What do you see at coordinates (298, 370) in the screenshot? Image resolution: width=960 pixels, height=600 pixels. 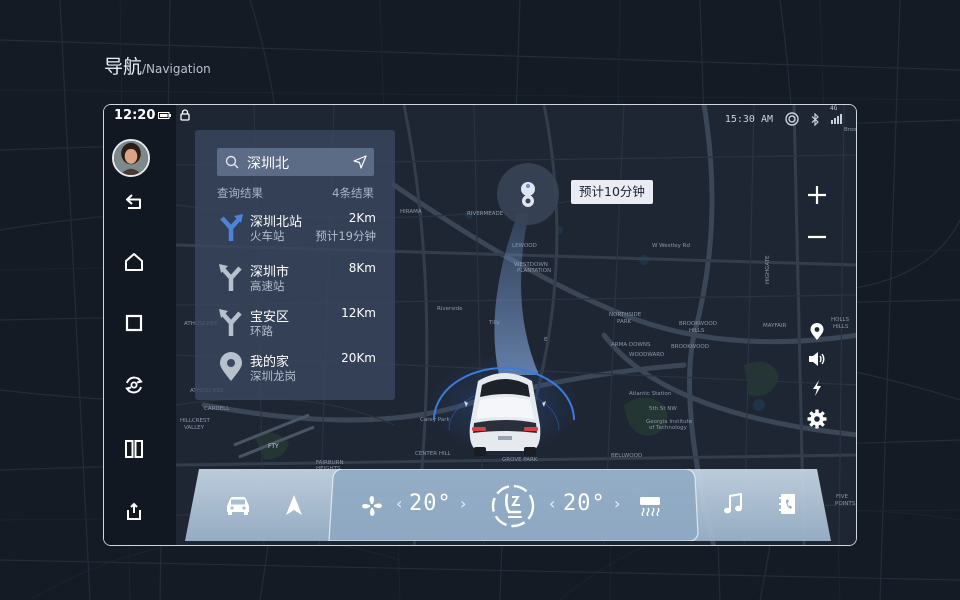 I see `result-item: 我的家 深圳龙岗 20Km` at bounding box center [298, 370].